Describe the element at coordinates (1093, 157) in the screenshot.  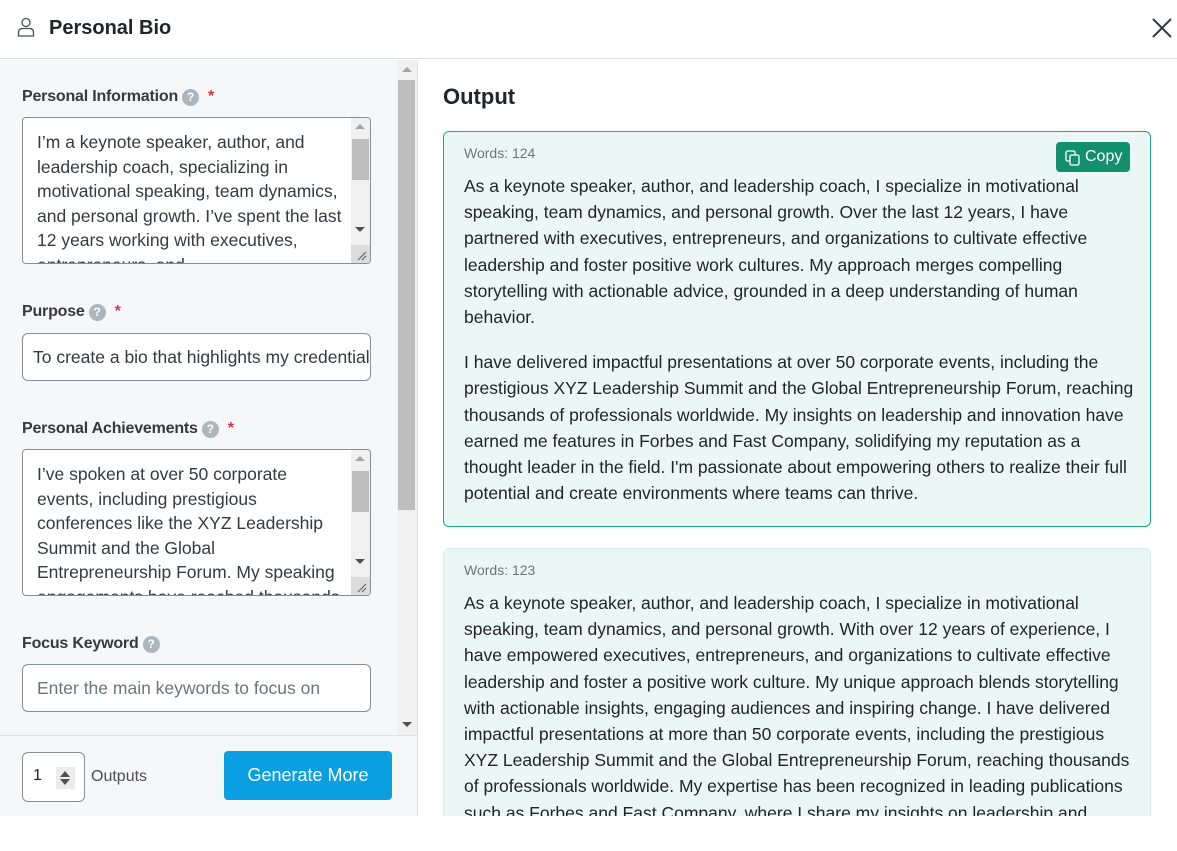
I see `copy-button: Copy` at that location.